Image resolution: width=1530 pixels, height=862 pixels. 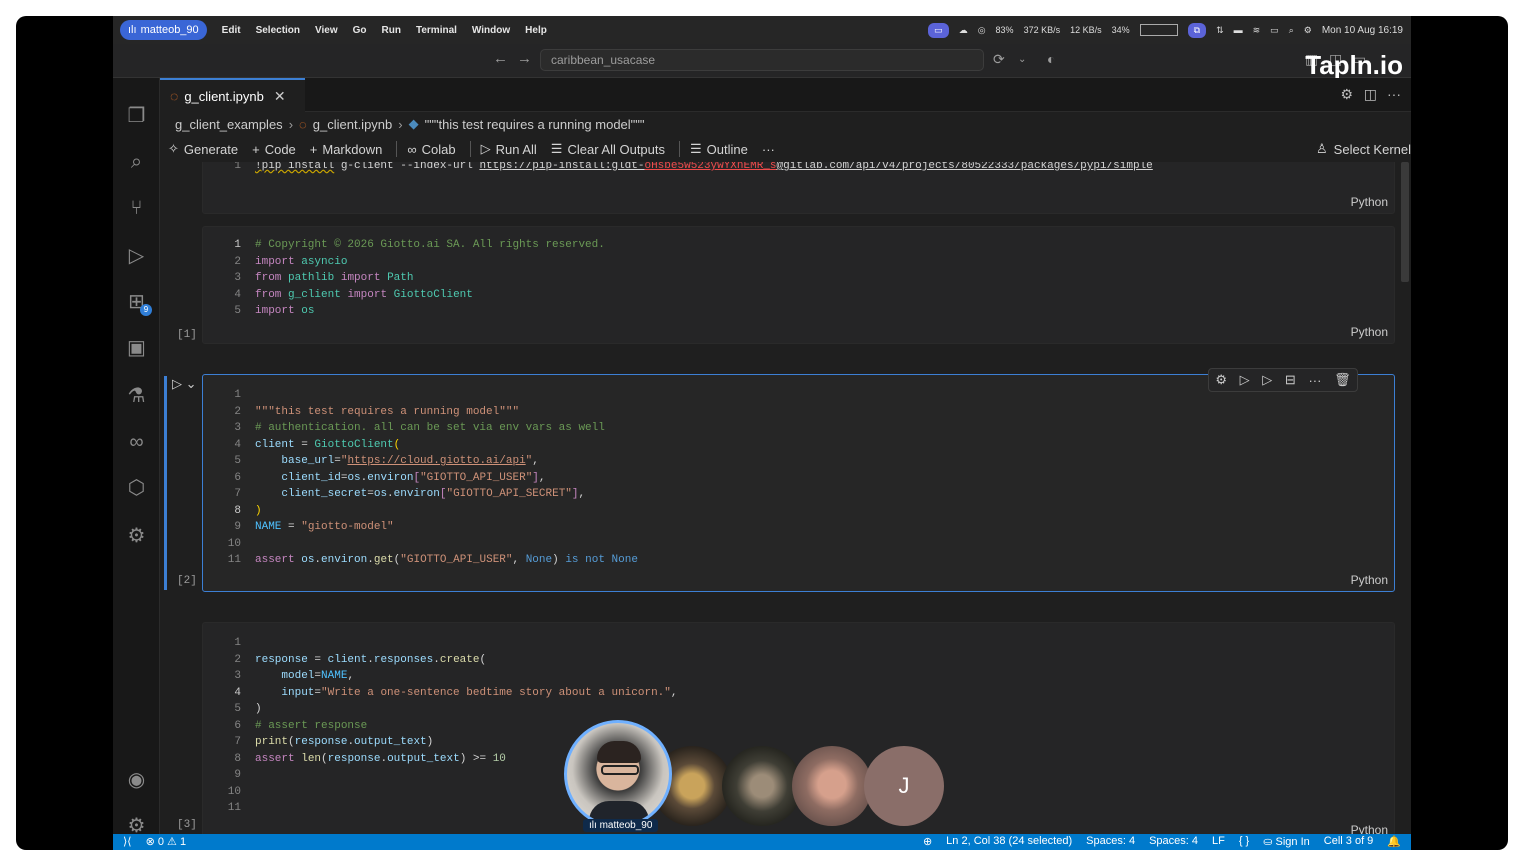 I want to click on problems-indicator: ⊗ 0 ⚠ 1, so click(x=166, y=841).